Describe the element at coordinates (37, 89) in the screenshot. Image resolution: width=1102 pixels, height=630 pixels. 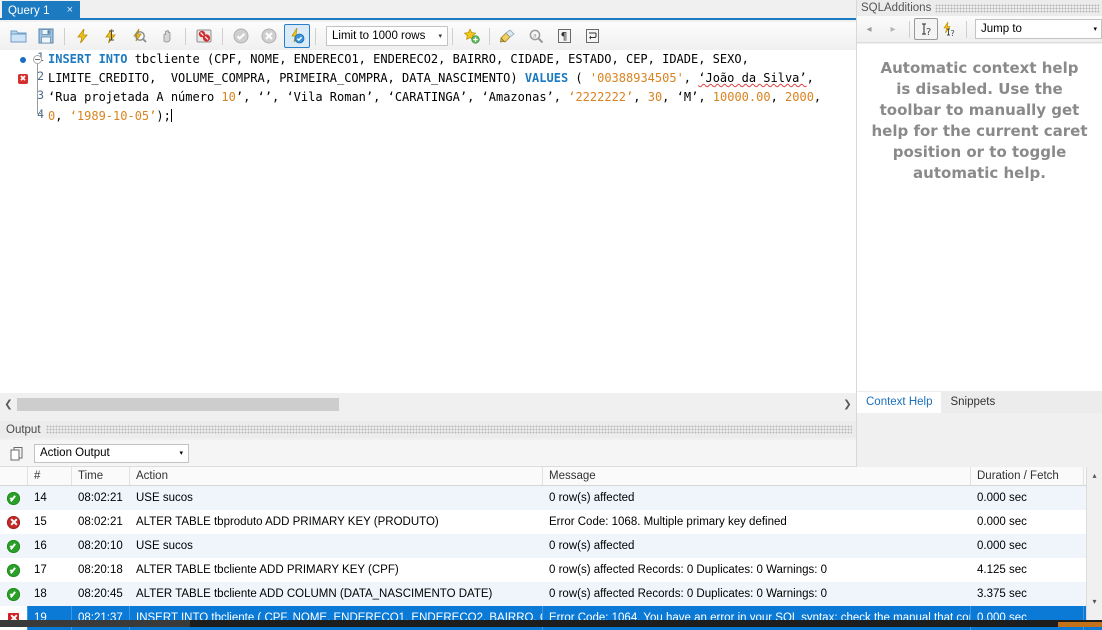
I see `fold-guide-line` at that location.